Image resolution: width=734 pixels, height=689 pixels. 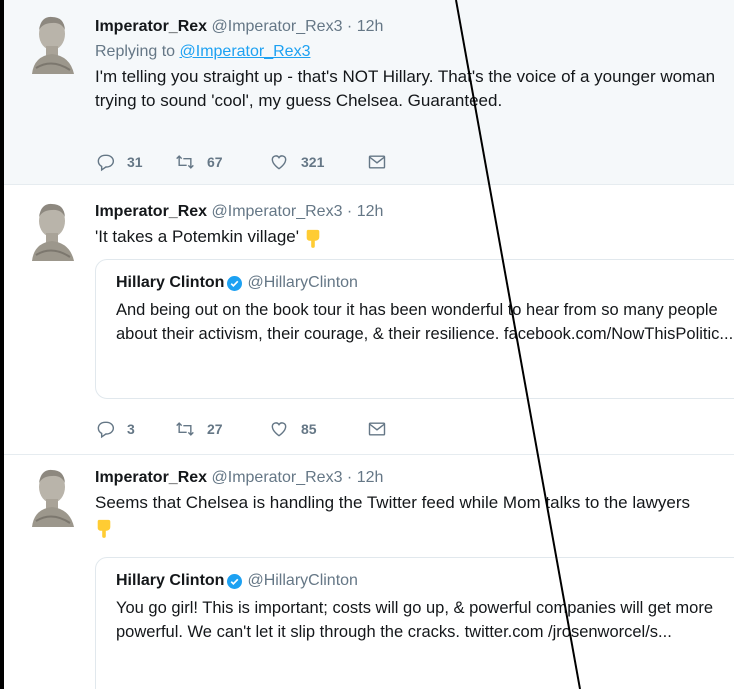 I want to click on like-button: 321, so click(x=318, y=162).